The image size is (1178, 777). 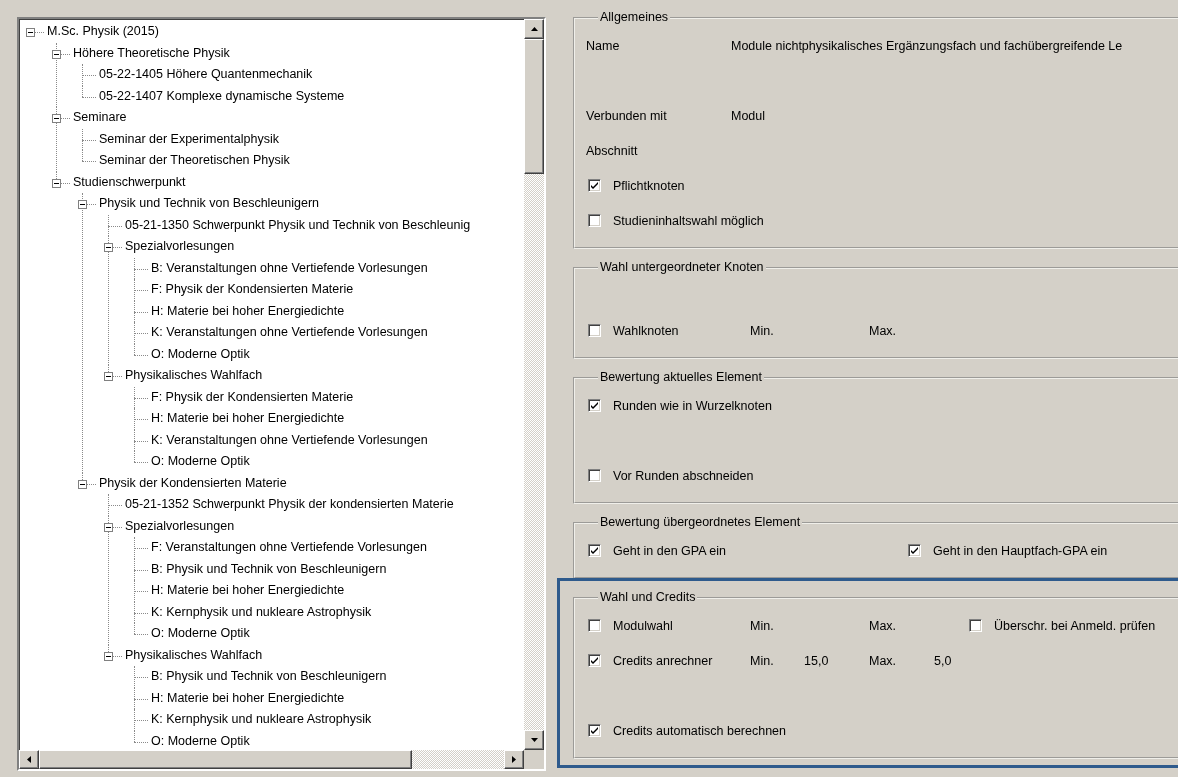 I want to click on right-arrow-icon, so click(x=514, y=759).